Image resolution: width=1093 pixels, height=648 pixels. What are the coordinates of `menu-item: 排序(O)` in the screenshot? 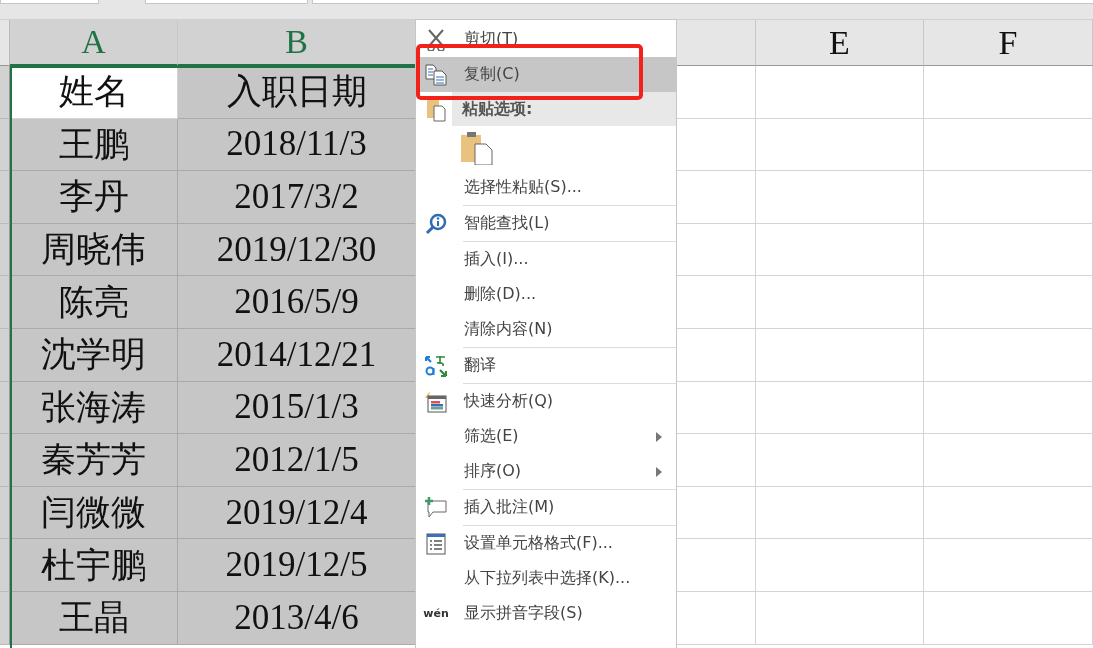 It's located at (546, 471).